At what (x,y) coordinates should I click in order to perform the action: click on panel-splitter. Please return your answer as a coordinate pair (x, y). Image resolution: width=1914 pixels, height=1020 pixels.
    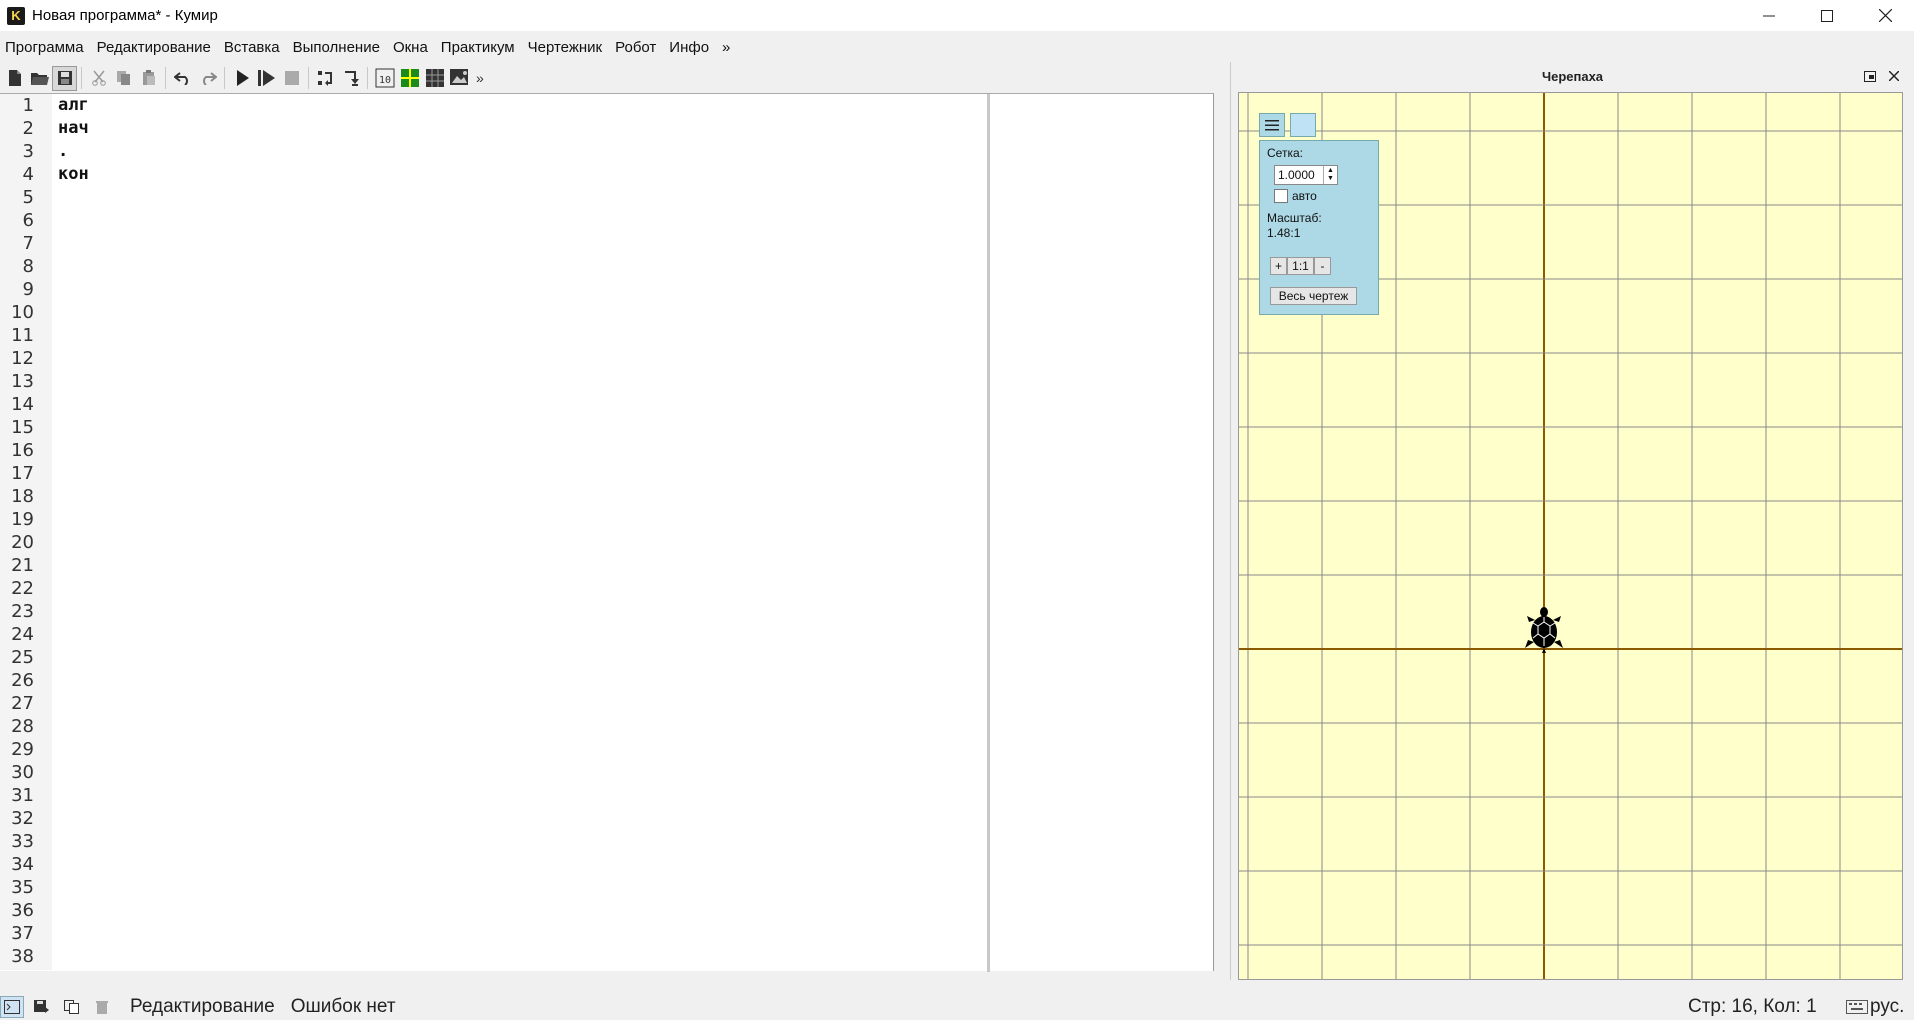
    Looking at the image, I should click on (1221, 519).